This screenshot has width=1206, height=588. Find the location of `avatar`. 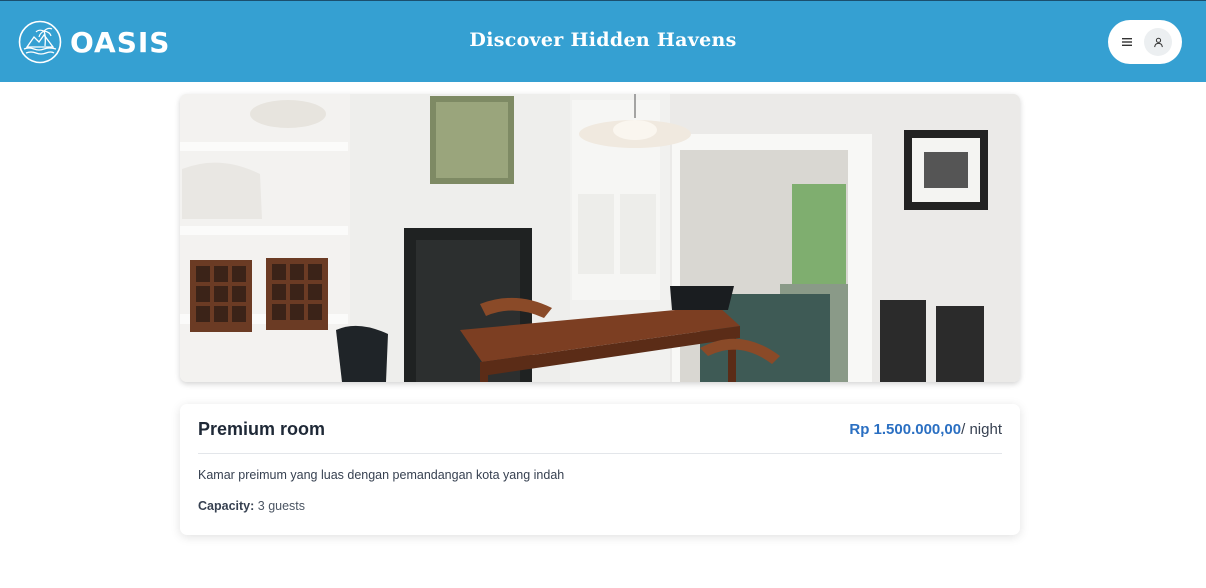

avatar is located at coordinates (1158, 42).